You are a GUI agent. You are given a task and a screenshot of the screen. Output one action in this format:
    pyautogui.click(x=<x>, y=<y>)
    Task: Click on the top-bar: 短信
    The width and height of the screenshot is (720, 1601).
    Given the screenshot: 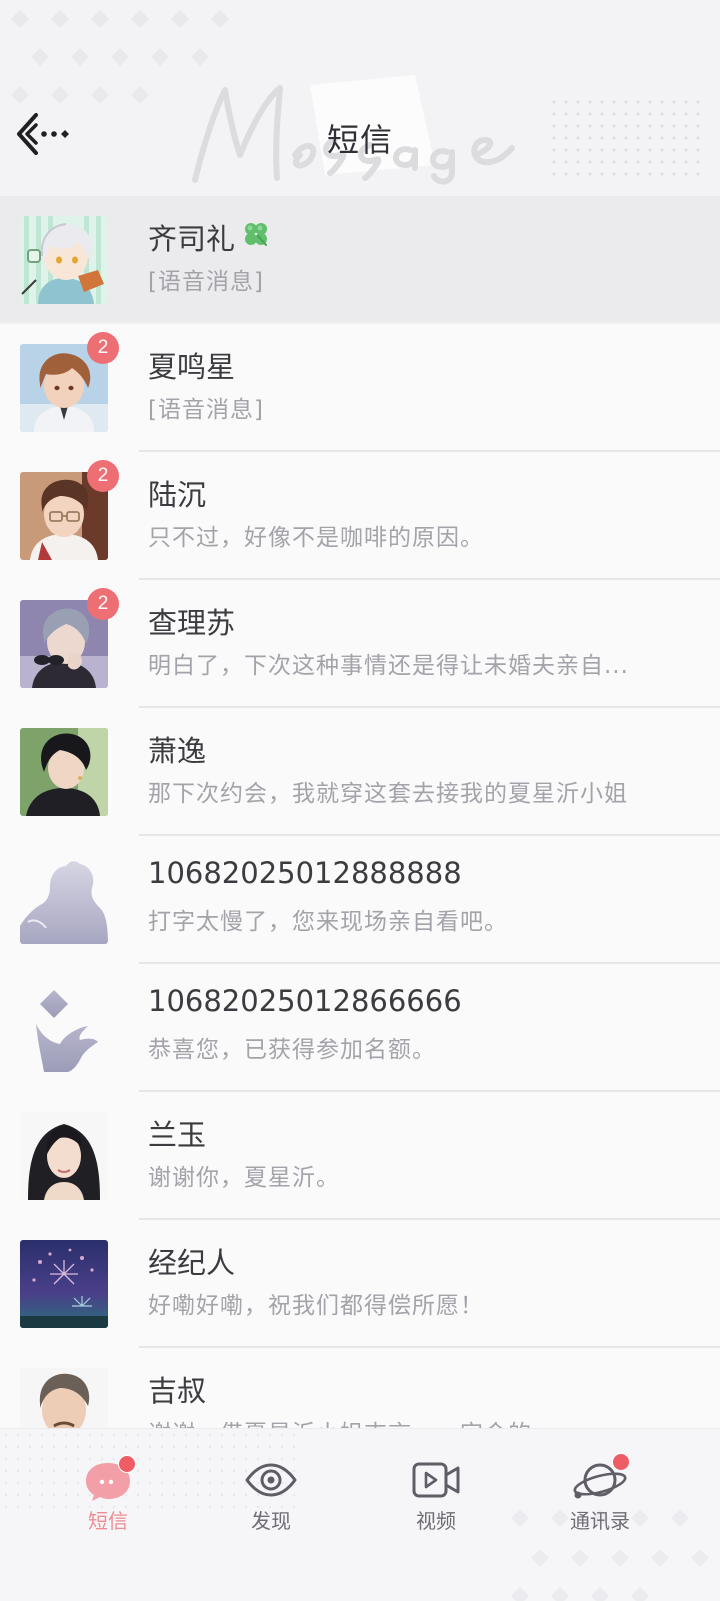 What is the action you would take?
    pyautogui.click(x=360, y=98)
    